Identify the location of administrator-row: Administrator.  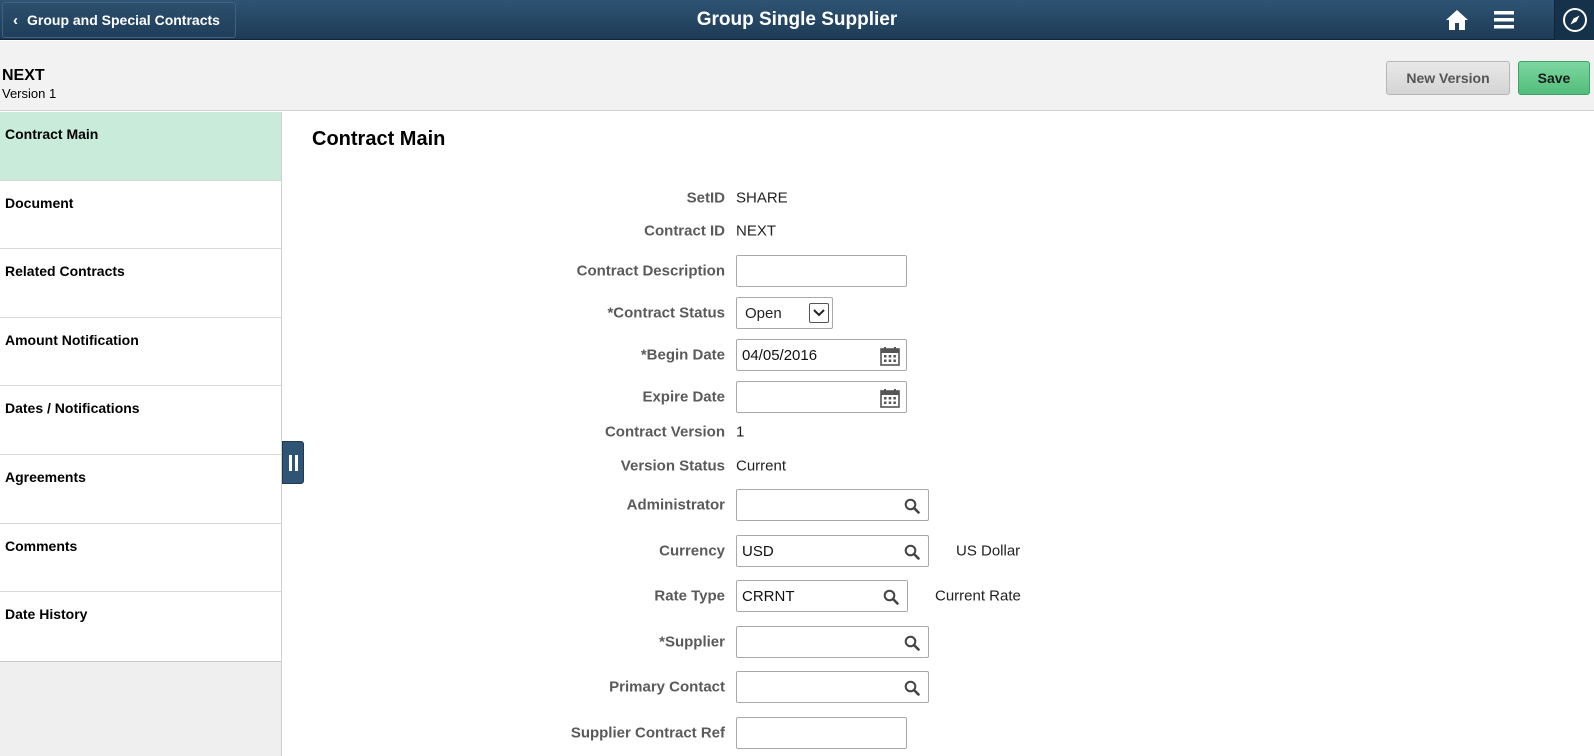
(800, 505).